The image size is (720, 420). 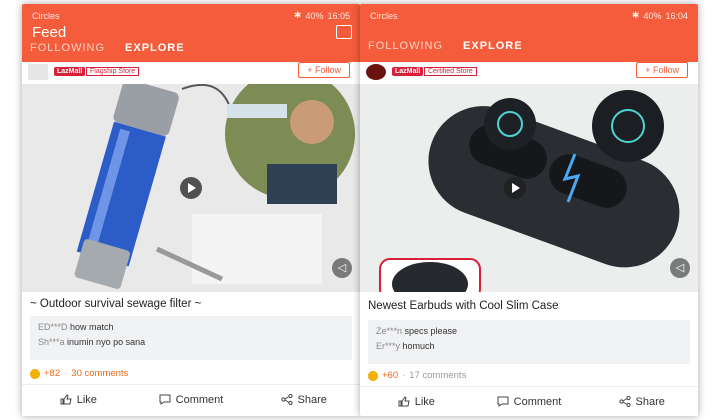 I want to click on comment-user: Er***y, so click(x=388, y=346).